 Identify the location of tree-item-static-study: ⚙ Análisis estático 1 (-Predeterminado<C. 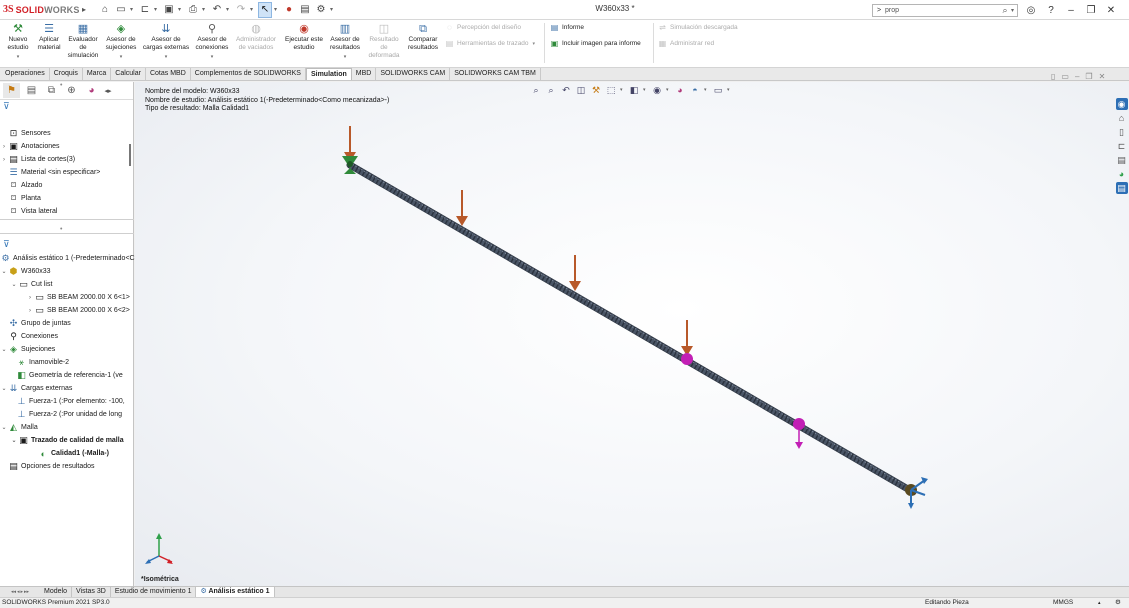
(67, 258).